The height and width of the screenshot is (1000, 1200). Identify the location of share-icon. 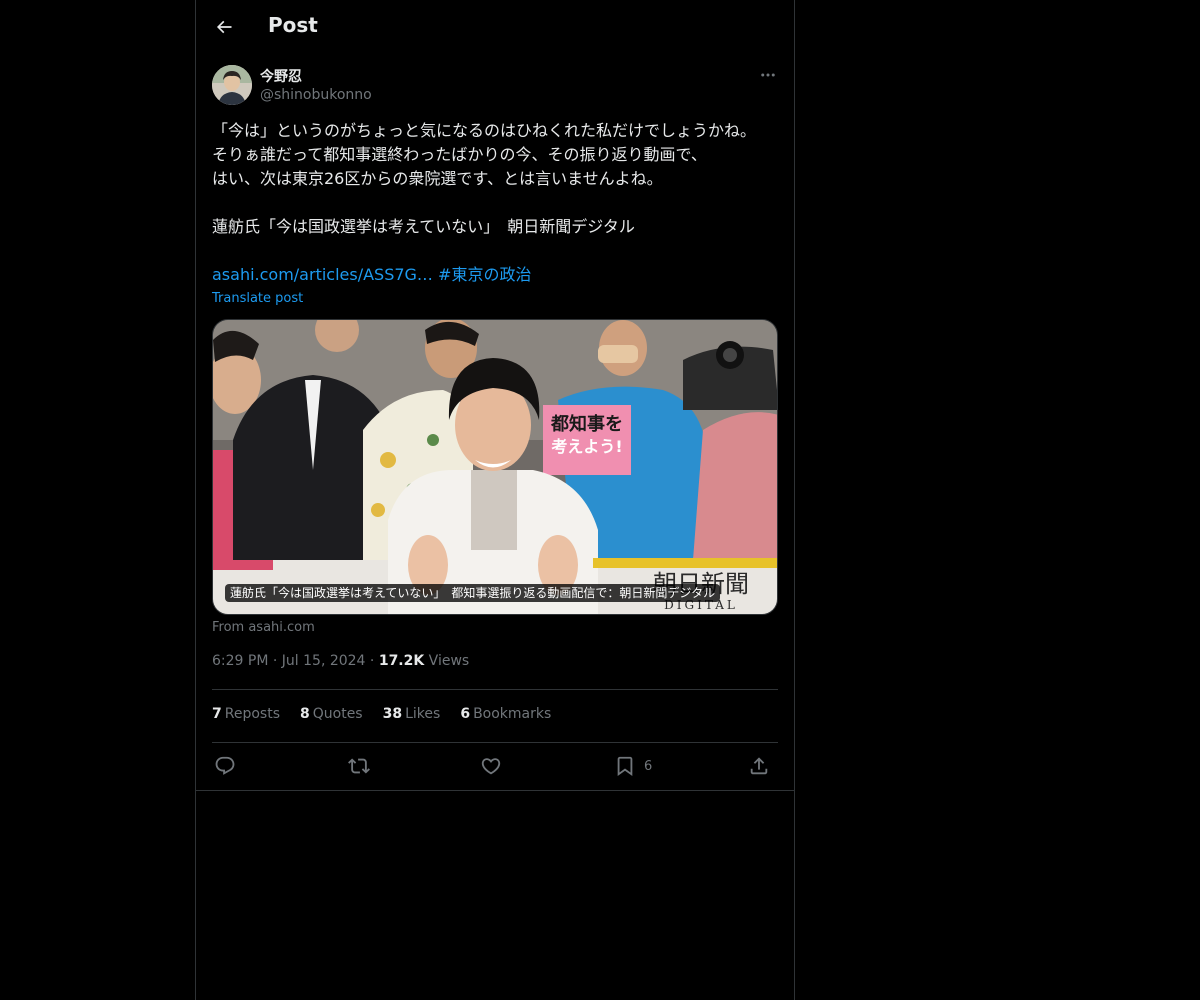
(759, 766).